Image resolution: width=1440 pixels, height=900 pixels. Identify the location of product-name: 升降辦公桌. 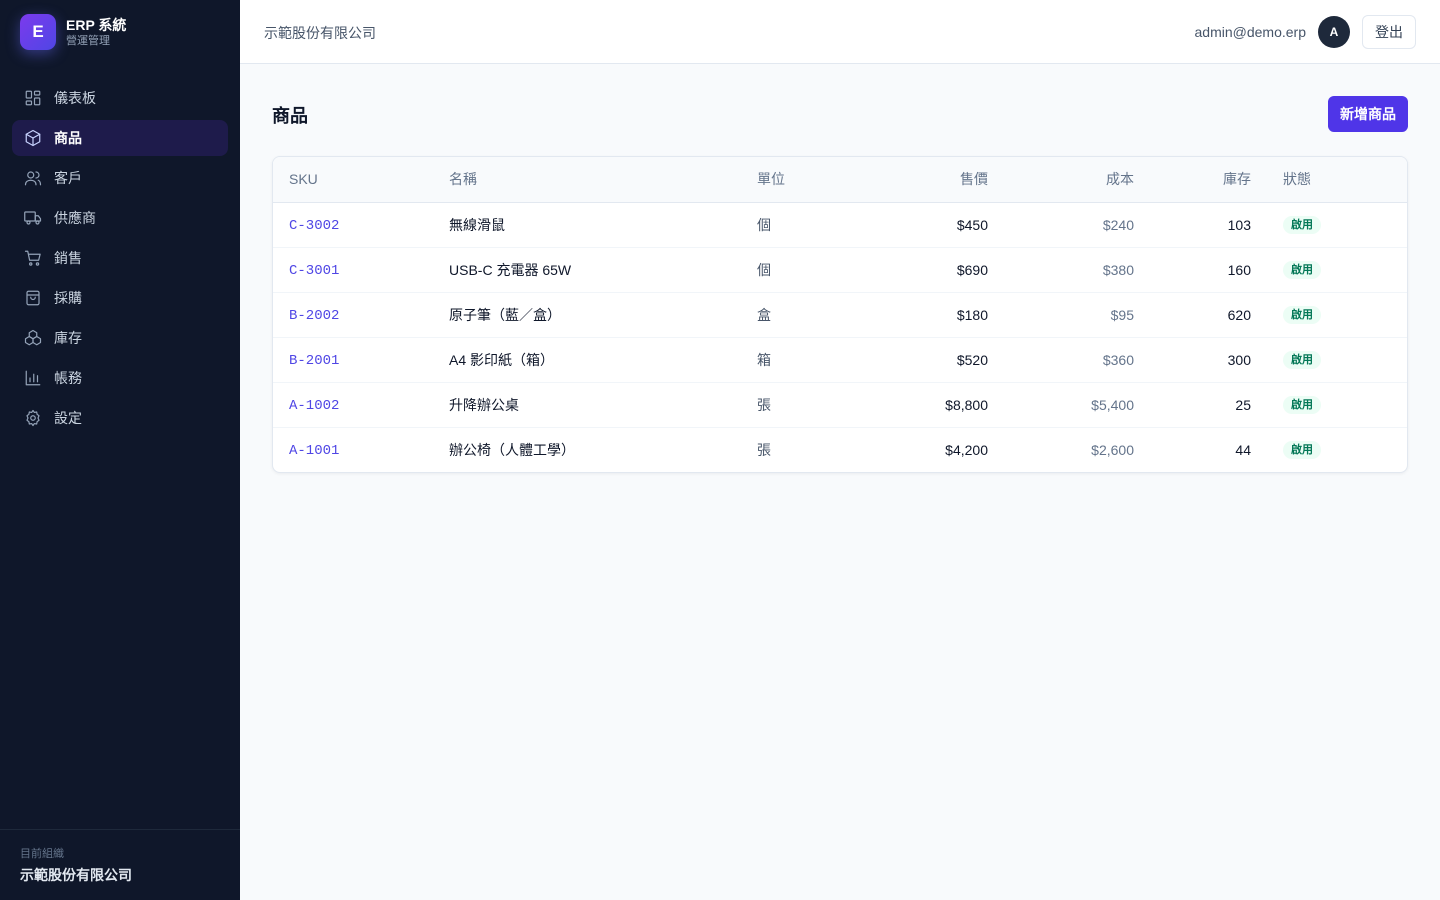
(603, 405).